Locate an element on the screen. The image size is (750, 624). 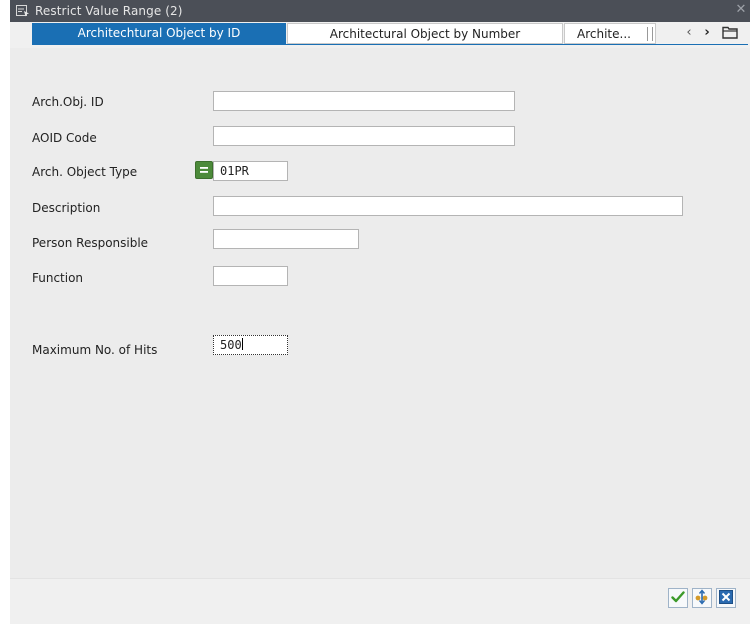
tab-scroll-left-button: ‹ is located at coordinates (689, 33).